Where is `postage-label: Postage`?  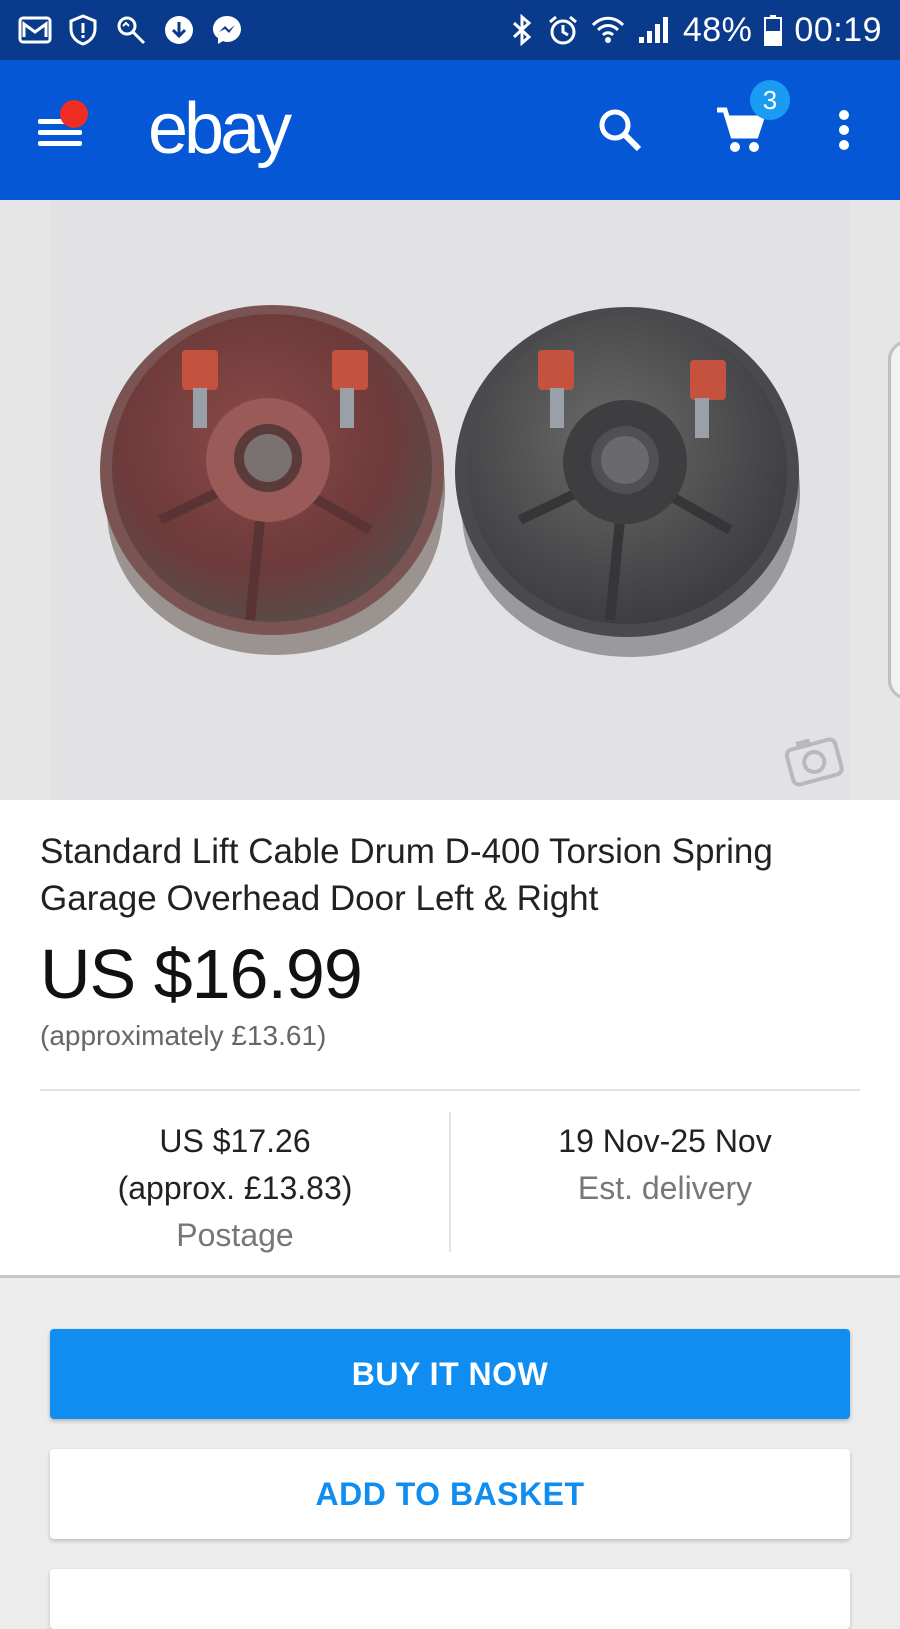
postage-label: Postage is located at coordinates (235, 1235).